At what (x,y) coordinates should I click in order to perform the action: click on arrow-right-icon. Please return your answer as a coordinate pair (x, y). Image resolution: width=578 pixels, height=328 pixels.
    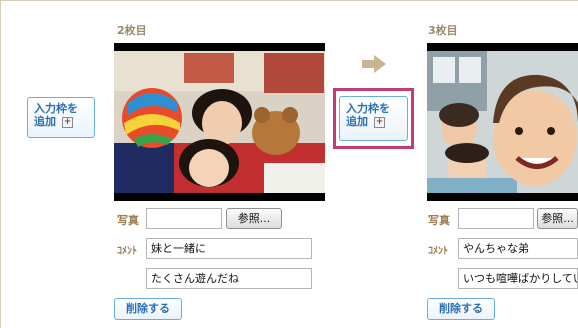
    Looking at the image, I should click on (374, 64).